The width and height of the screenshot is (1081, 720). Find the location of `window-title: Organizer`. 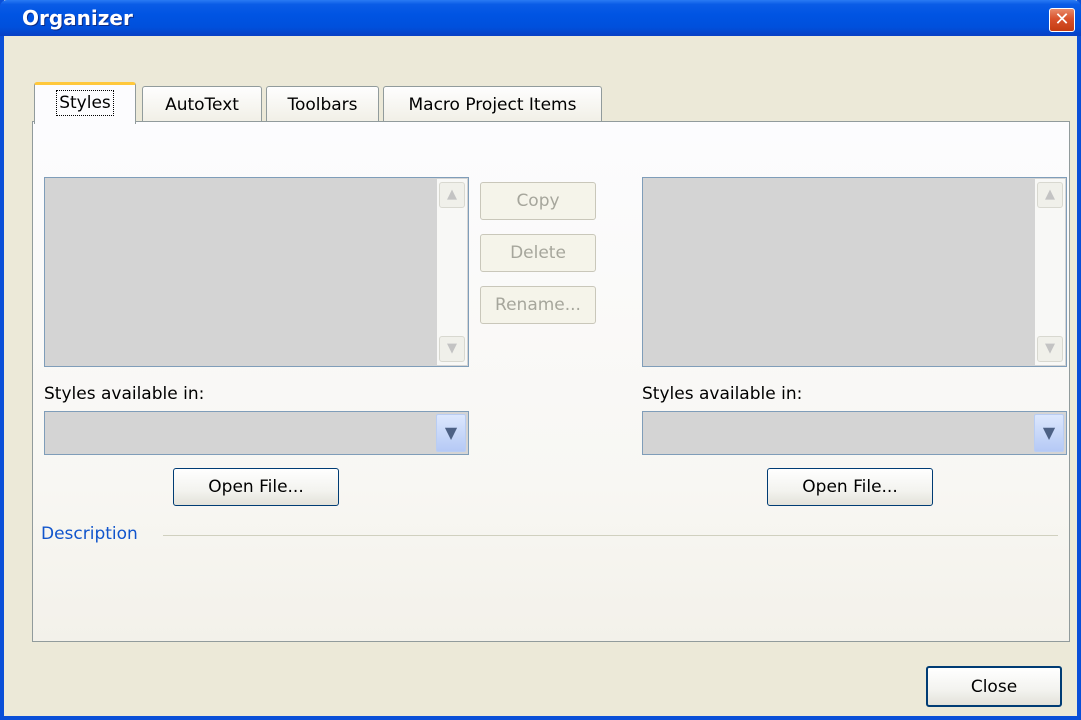

window-title: Organizer is located at coordinates (77, 18).